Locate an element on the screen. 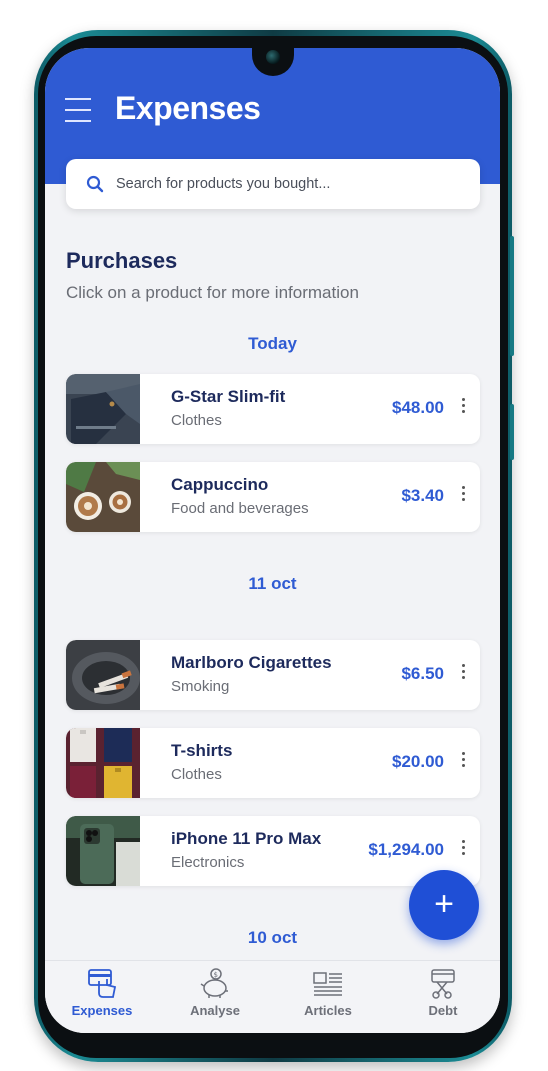 The height and width of the screenshot is (1071, 548). product-image-tshirts is located at coordinates (103, 763).